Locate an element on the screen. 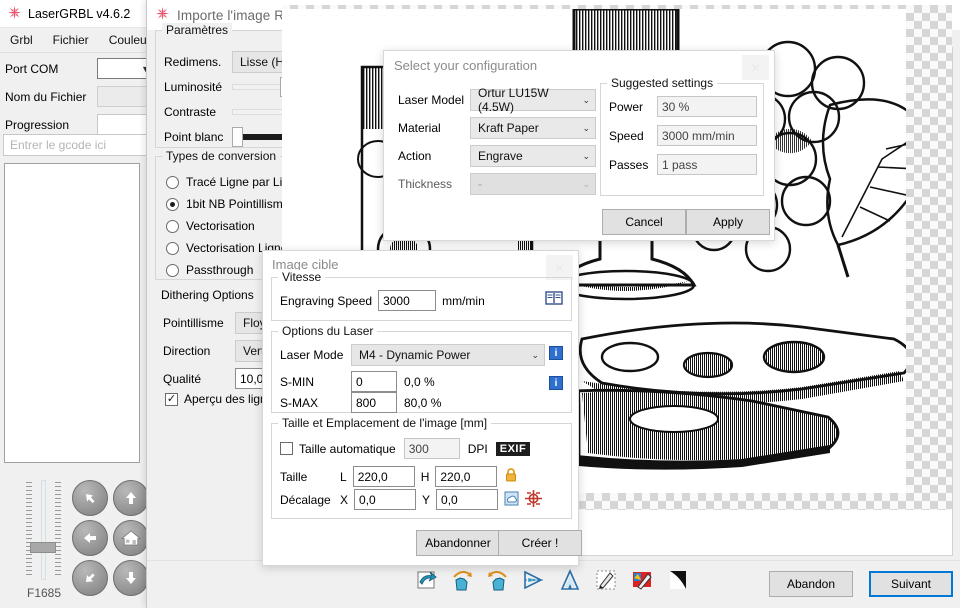 The image size is (960, 608). menu-item-grbl: Grbl is located at coordinates (21, 40).